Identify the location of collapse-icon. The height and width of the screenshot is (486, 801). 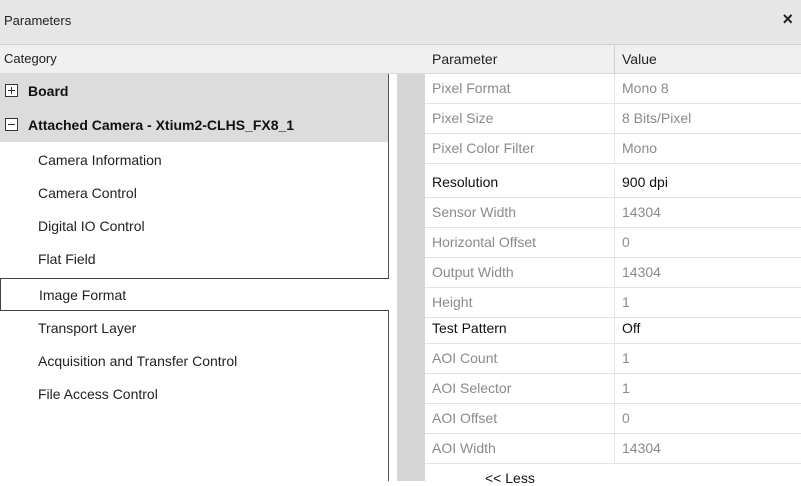
(11, 124).